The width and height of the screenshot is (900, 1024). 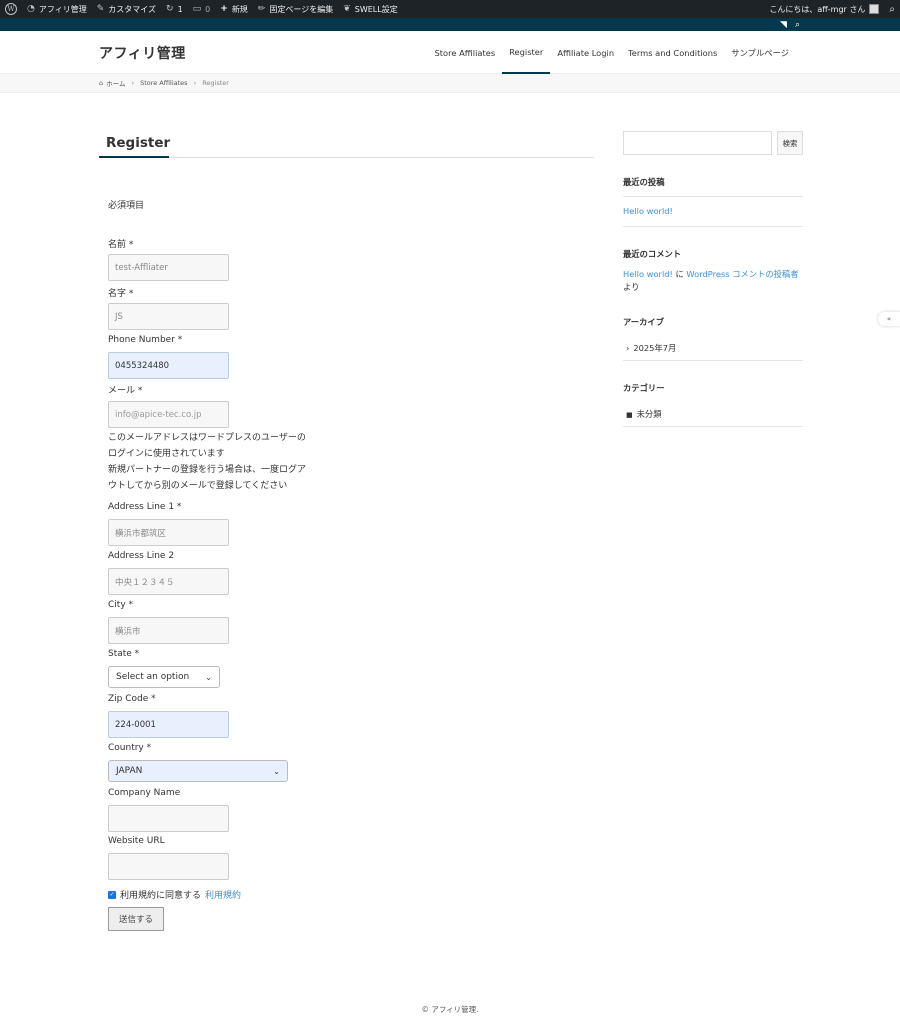 What do you see at coordinates (381, 157) in the screenshot?
I see `title-divider` at bounding box center [381, 157].